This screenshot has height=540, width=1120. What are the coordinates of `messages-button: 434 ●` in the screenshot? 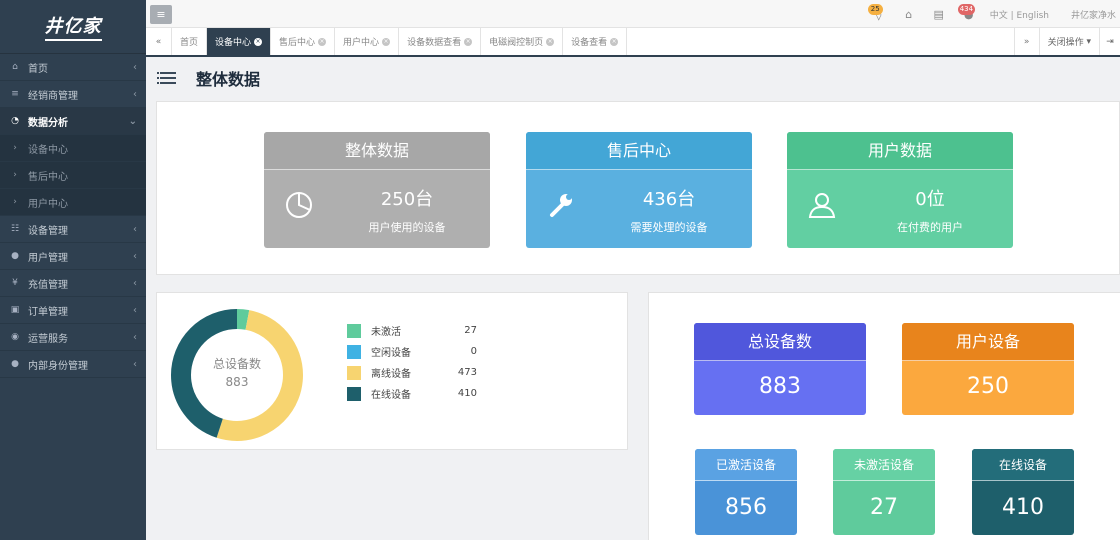 It's located at (969, 12).